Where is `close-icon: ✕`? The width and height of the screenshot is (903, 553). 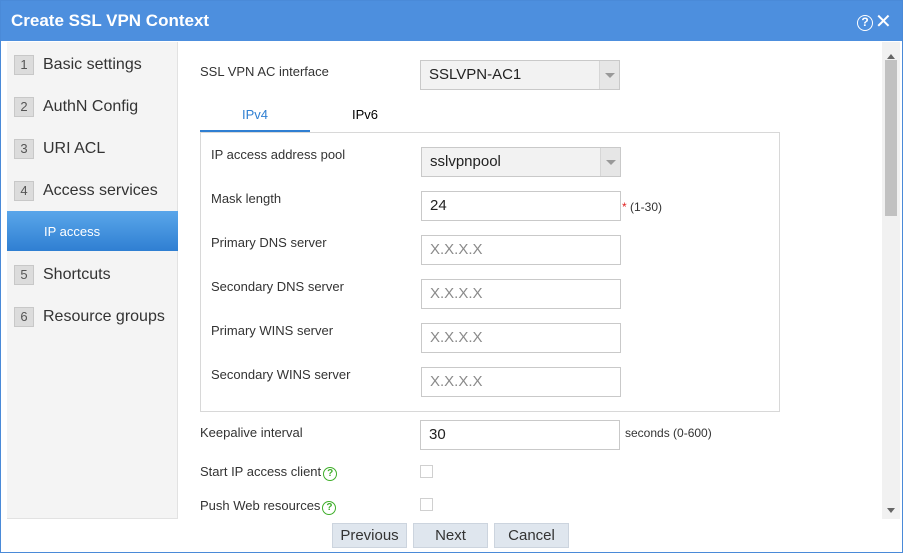
close-icon: ✕ is located at coordinates (883, 22).